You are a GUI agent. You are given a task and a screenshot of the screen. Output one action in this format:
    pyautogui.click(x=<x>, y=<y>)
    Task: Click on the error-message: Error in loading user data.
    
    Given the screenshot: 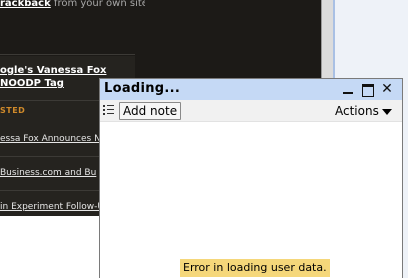 What is the action you would take?
    pyautogui.click(x=255, y=268)
    